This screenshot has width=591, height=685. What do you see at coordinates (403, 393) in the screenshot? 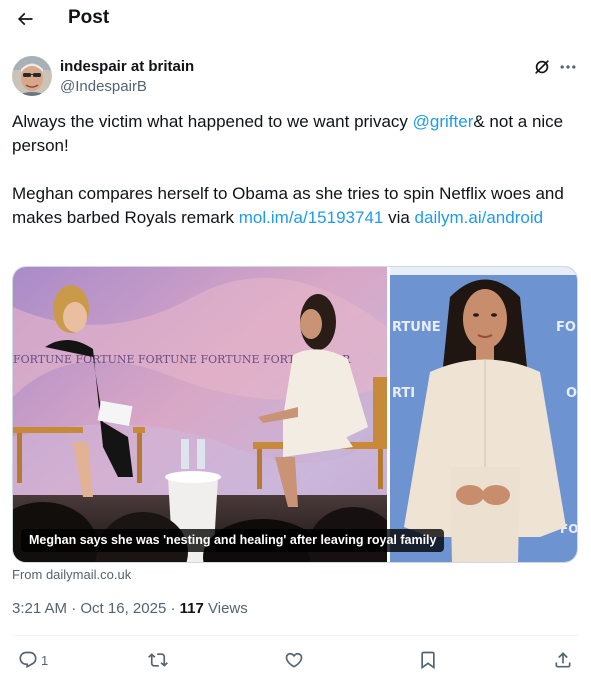
I see `svg-text: RTI` at bounding box center [403, 393].